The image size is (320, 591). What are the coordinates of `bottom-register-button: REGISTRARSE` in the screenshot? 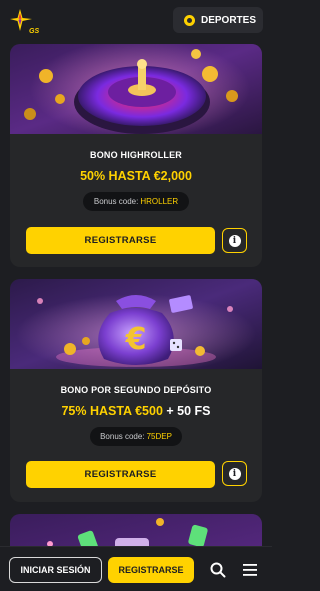 It's located at (151, 570).